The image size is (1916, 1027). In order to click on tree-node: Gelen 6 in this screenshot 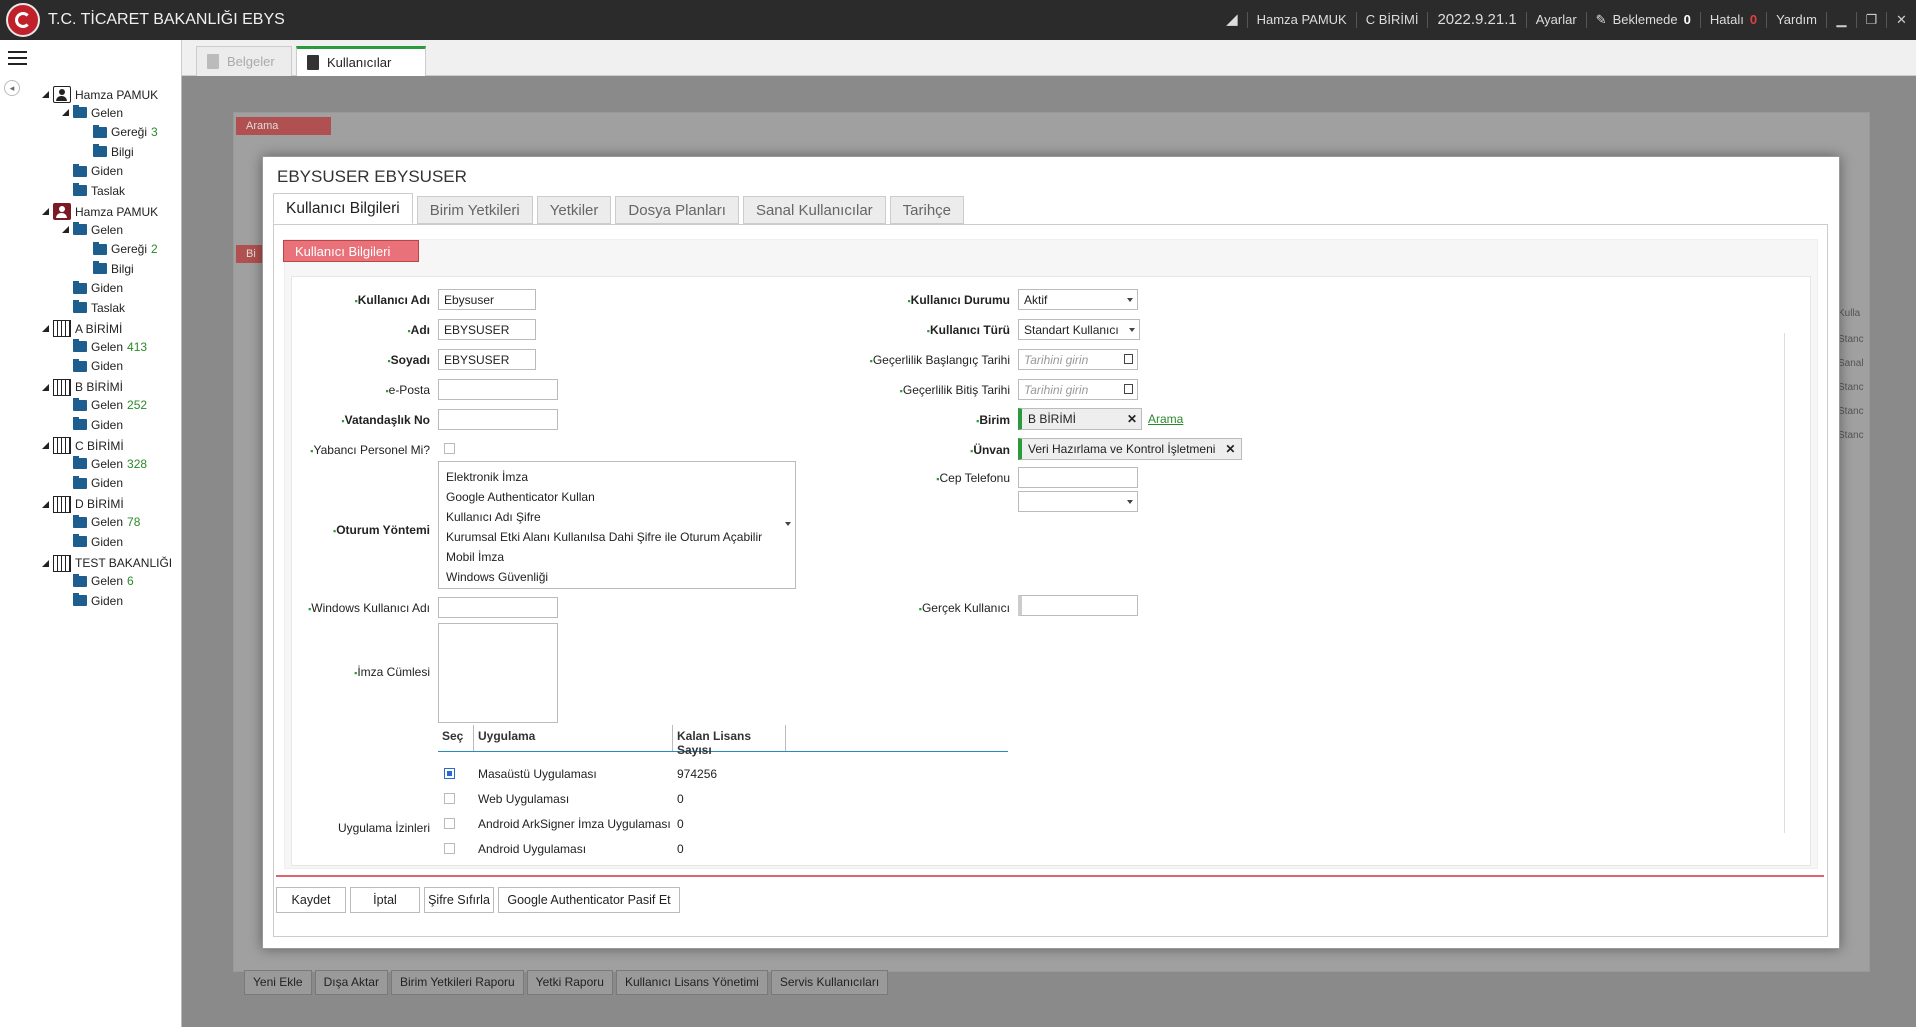, I will do `click(98, 580)`.